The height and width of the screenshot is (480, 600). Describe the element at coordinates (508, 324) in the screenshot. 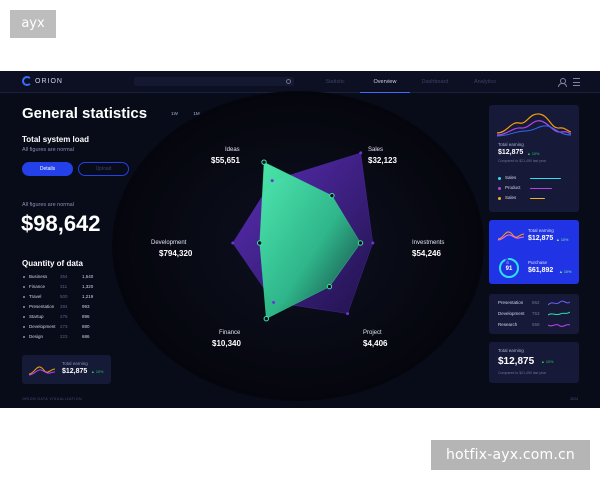

I see `mini-name: Research` at that location.